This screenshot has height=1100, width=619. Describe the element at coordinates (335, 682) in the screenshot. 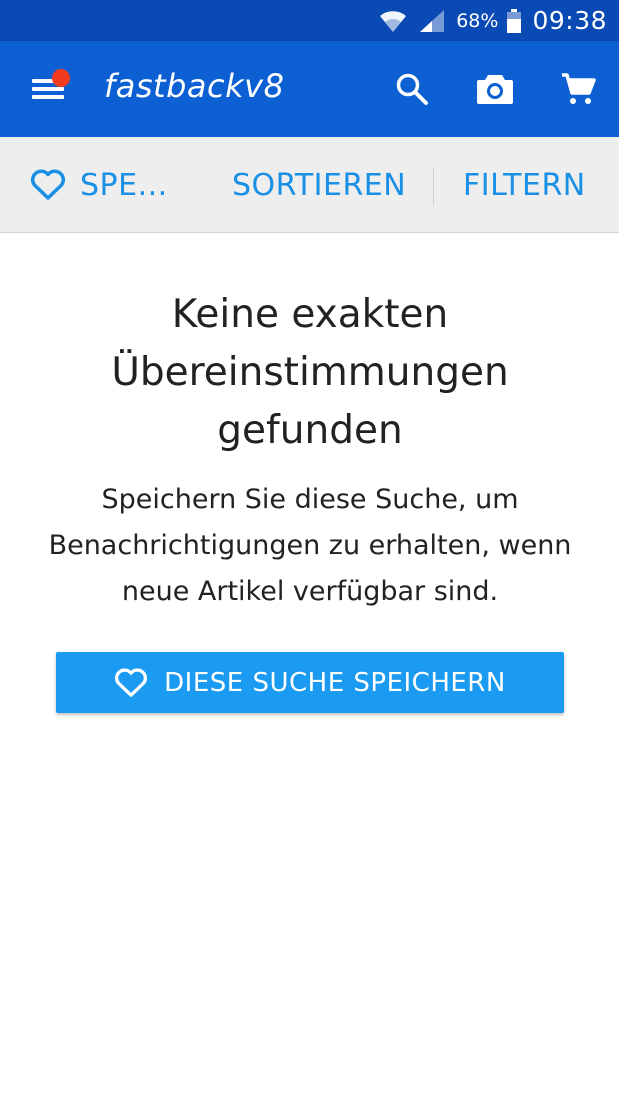

I see `save-search-button-label: DIESE SUCHE SPEICHERN` at that location.